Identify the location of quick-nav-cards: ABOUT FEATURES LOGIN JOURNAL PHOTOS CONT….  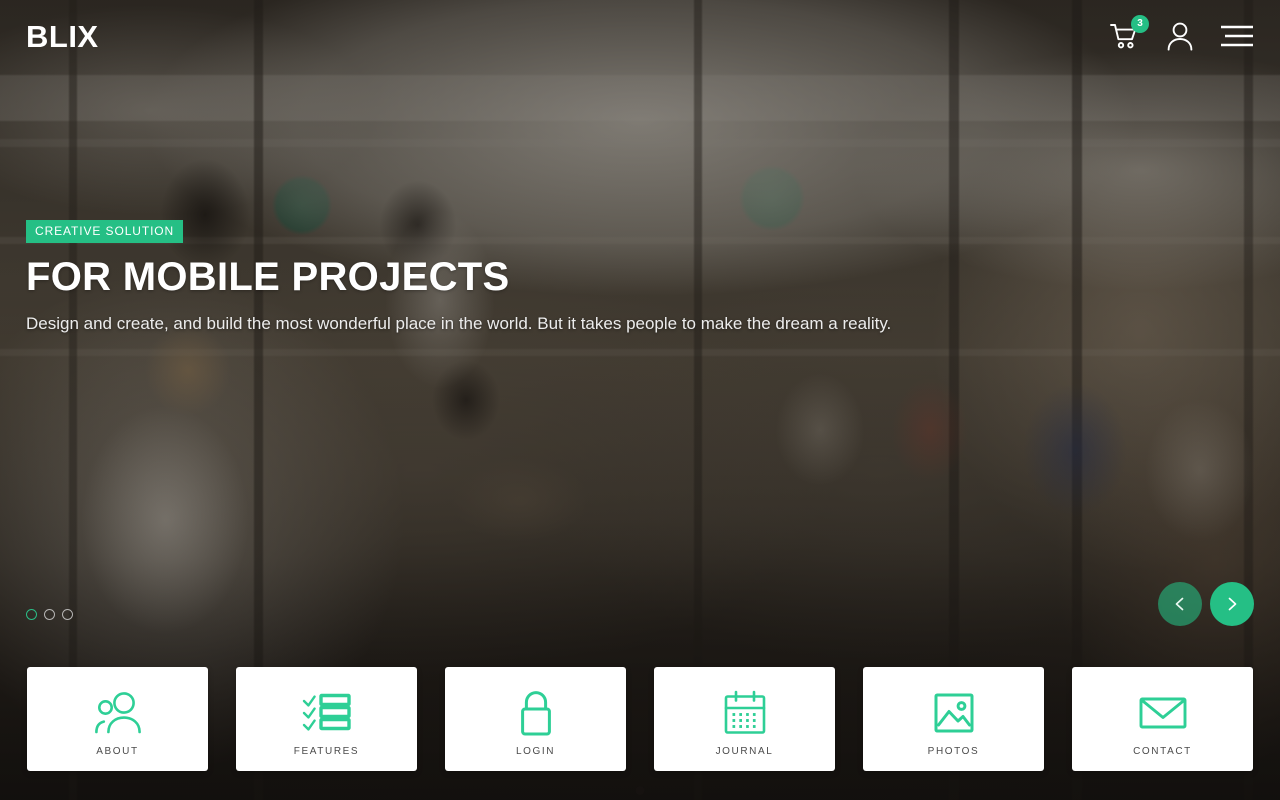
(640, 719).